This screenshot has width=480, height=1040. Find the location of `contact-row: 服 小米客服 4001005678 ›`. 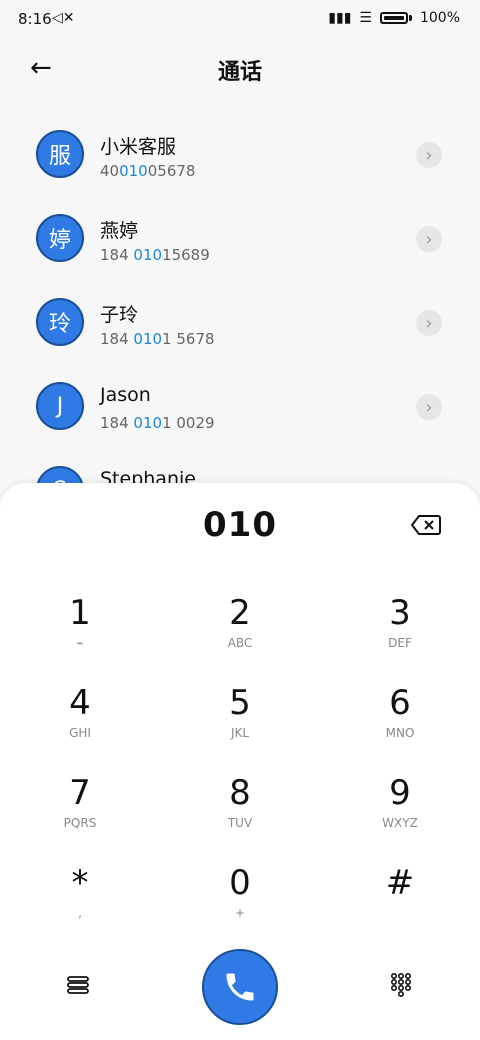

contact-row: 服 小米客服 4001005678 › is located at coordinates (240, 162).